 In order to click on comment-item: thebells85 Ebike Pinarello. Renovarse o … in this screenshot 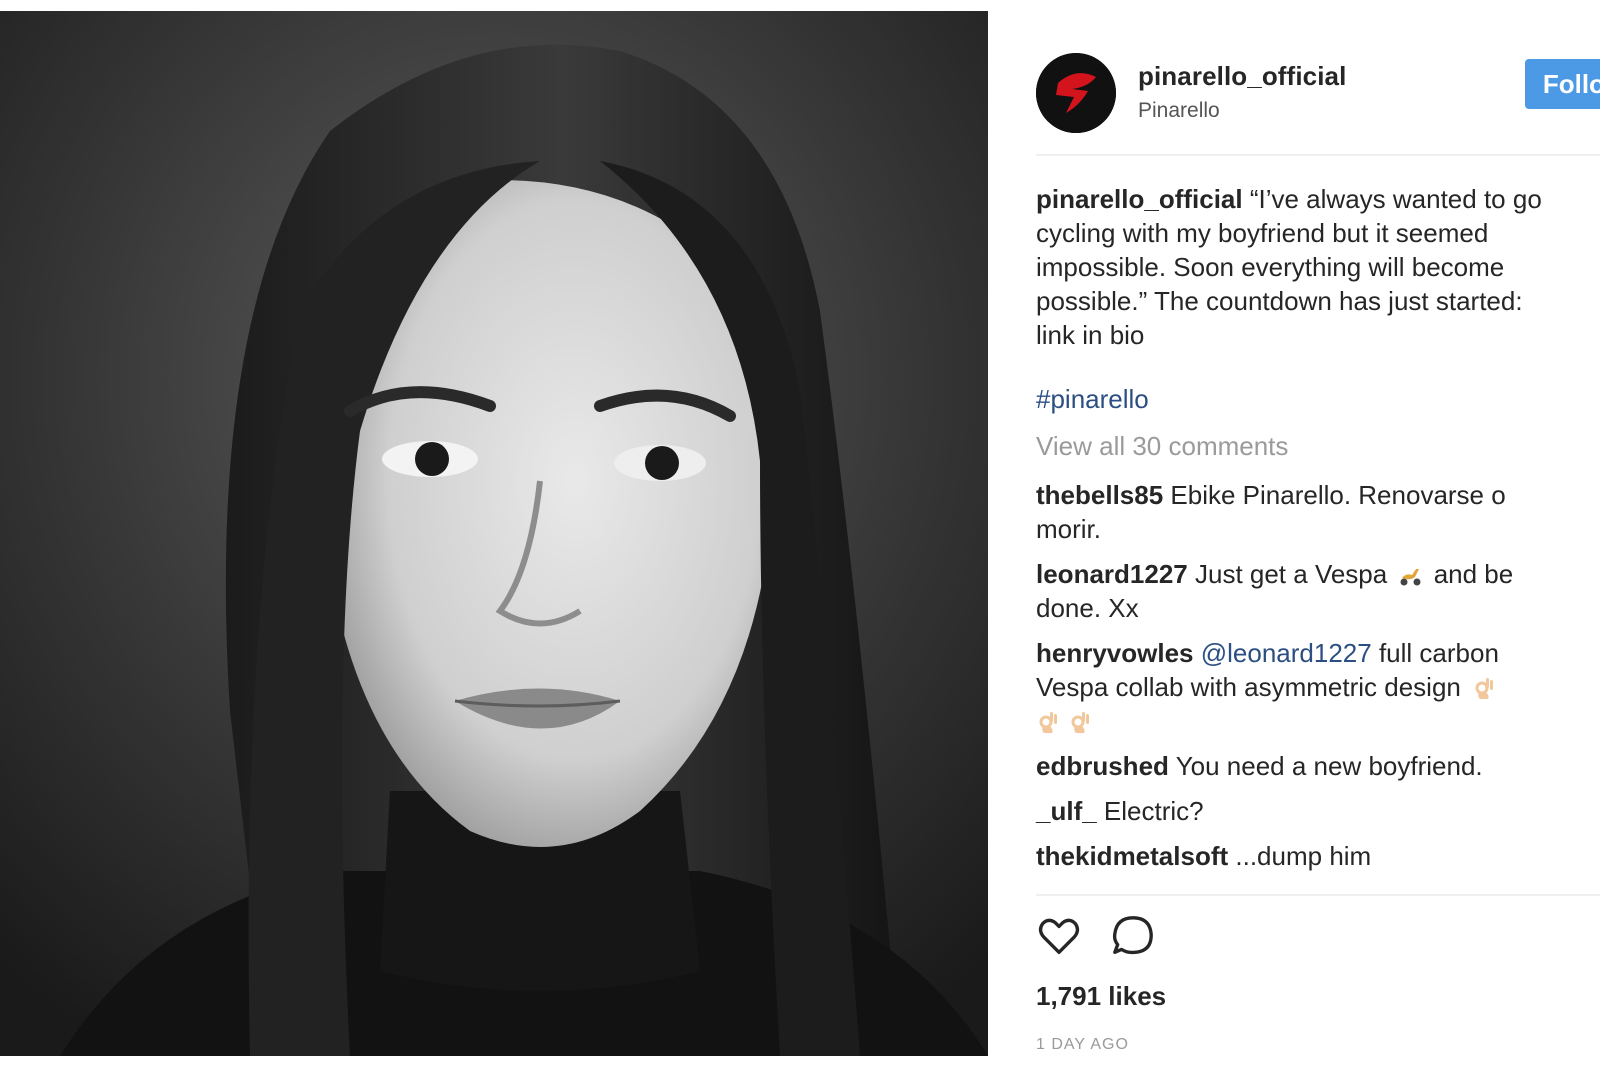, I will do `click(1301, 512)`.